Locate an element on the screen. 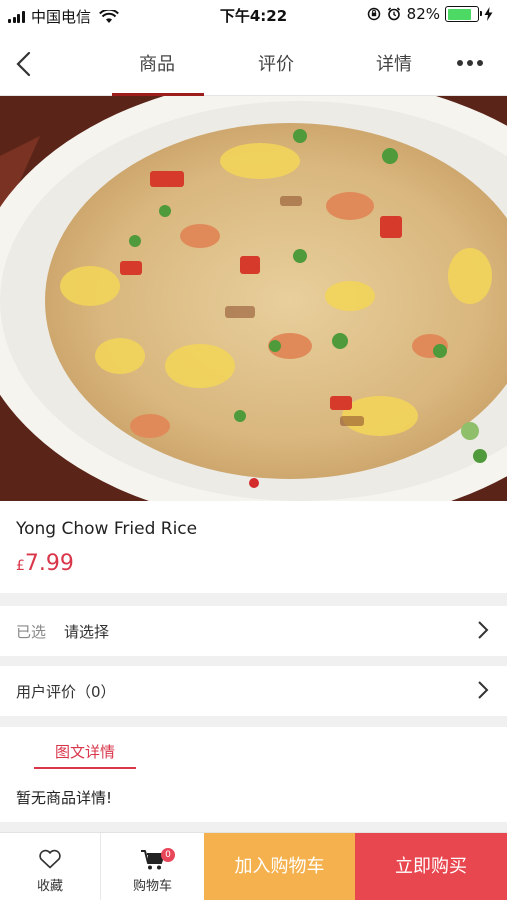 Image resolution: width=507 pixels, height=900 pixels. status-right: 82% is located at coordinates (433, 14).